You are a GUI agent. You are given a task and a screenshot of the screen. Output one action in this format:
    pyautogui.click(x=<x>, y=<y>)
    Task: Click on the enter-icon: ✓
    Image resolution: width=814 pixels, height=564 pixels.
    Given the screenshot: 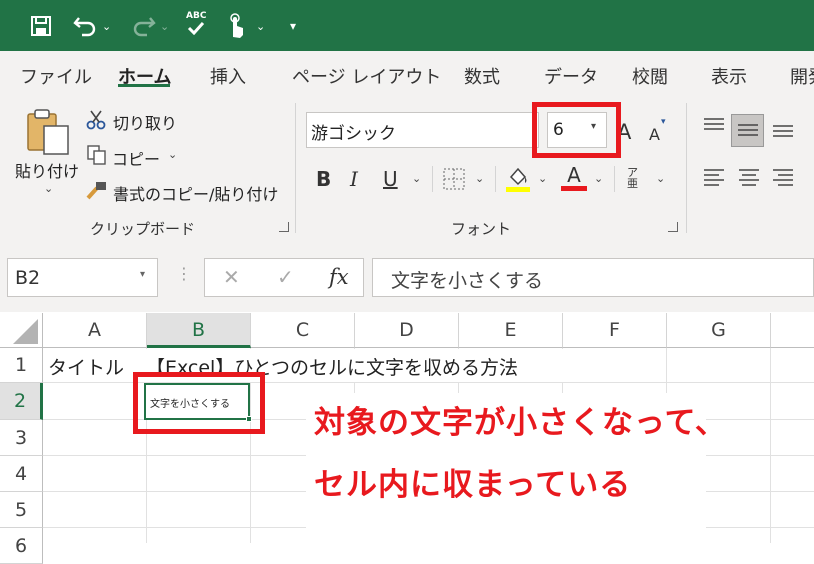 What is the action you would take?
    pyautogui.click(x=285, y=277)
    